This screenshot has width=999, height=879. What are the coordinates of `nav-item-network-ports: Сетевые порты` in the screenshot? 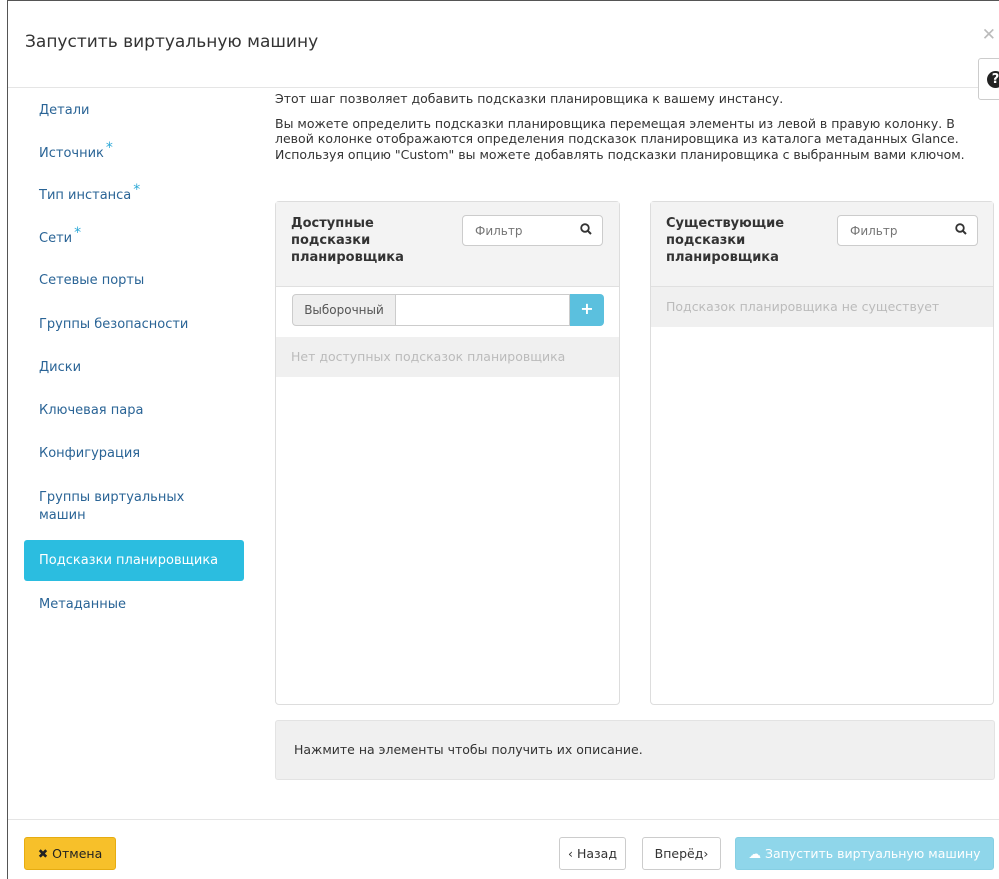 It's located at (134, 281).